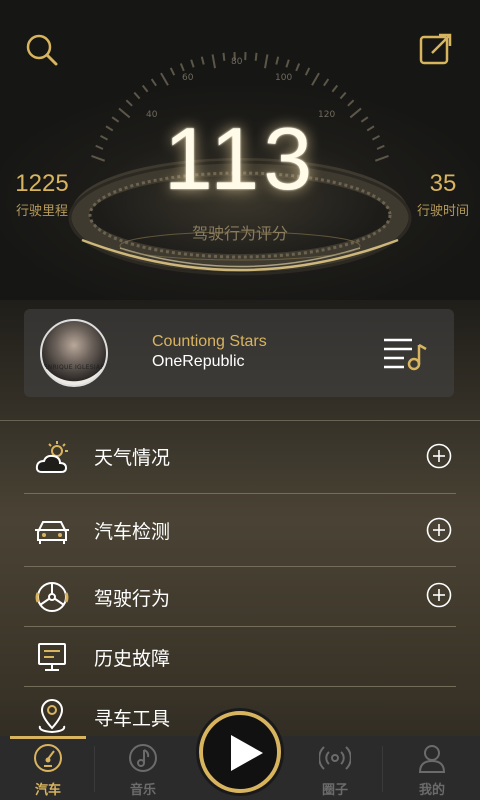  What do you see at coordinates (240, 597) in the screenshot?
I see `menu-item-driving-behavior: 驾驶行为` at bounding box center [240, 597].